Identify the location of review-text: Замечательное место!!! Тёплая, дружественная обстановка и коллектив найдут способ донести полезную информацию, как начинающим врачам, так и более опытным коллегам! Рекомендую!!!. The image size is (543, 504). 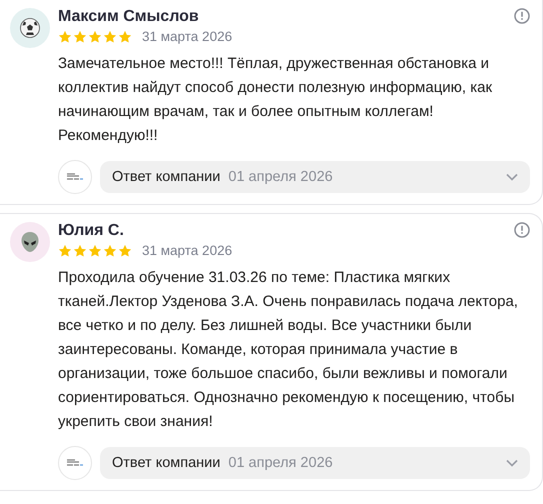
(276, 100).